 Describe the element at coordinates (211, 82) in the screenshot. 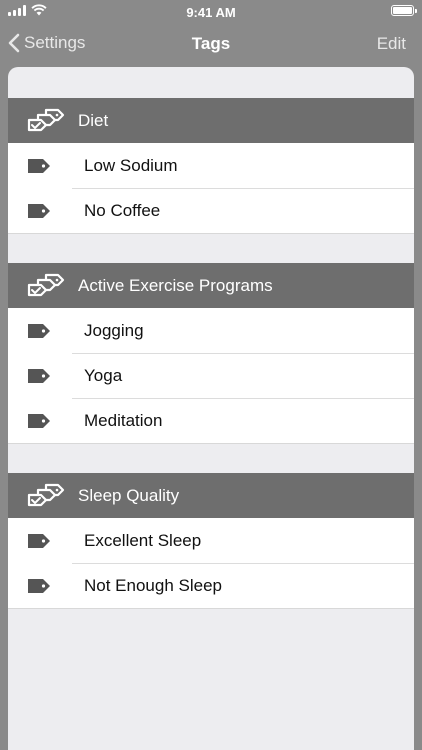

I see `list-top-spacer` at that location.